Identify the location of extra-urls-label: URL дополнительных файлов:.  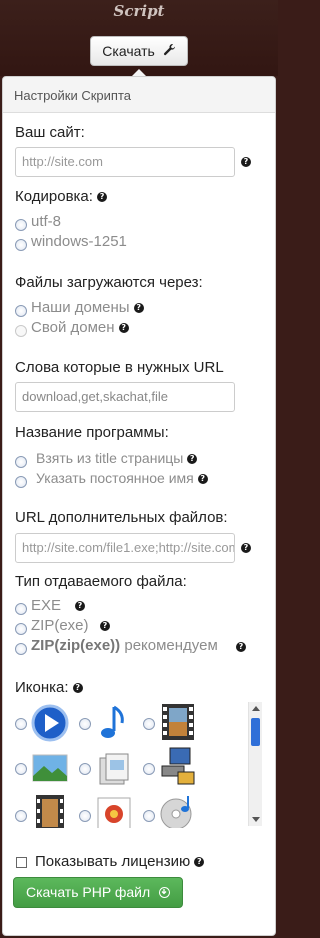
(121, 517).